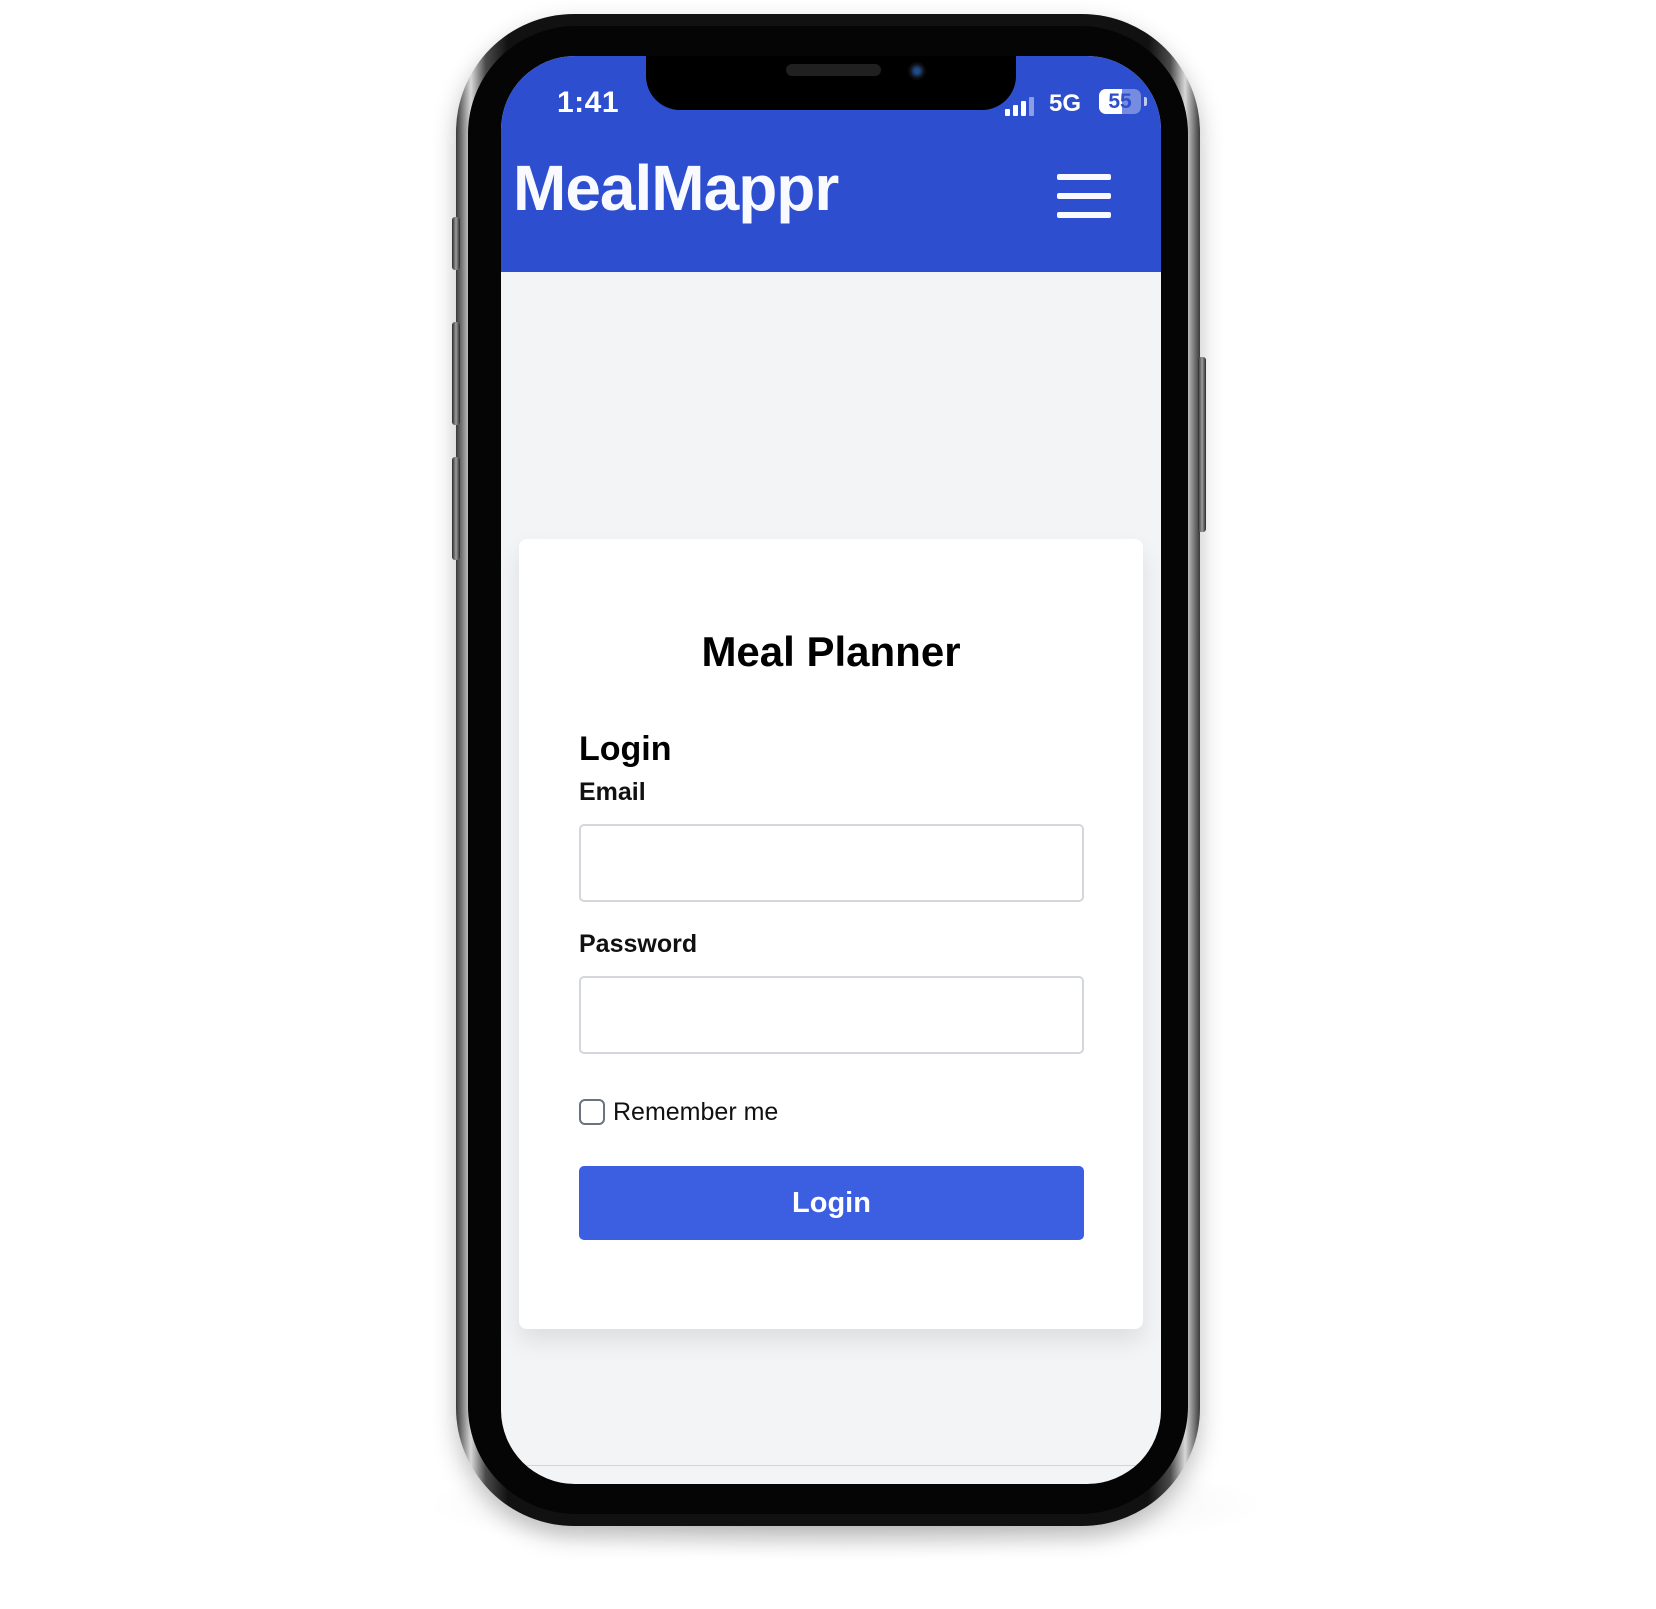 This screenshot has width=1656, height=1609. Describe the element at coordinates (588, 102) in the screenshot. I see `status-time: 1:41` at that location.